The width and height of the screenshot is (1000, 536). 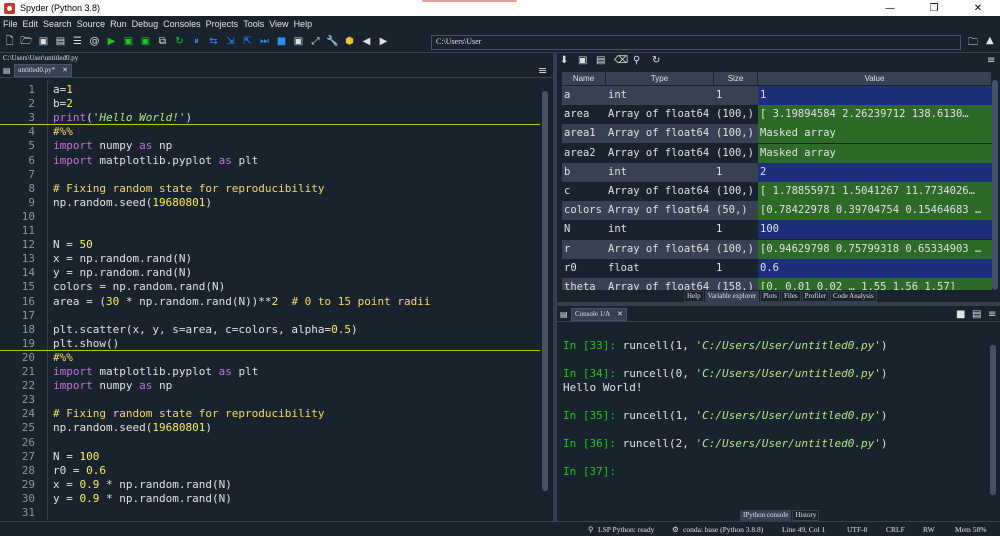 I want to click on table-row: a int 1 1, so click(x=777, y=95).